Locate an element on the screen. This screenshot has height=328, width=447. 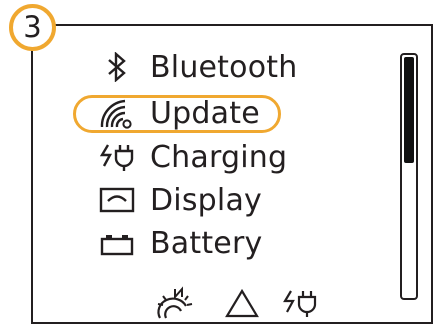
warning-triangle-icon is located at coordinates (242, 303).